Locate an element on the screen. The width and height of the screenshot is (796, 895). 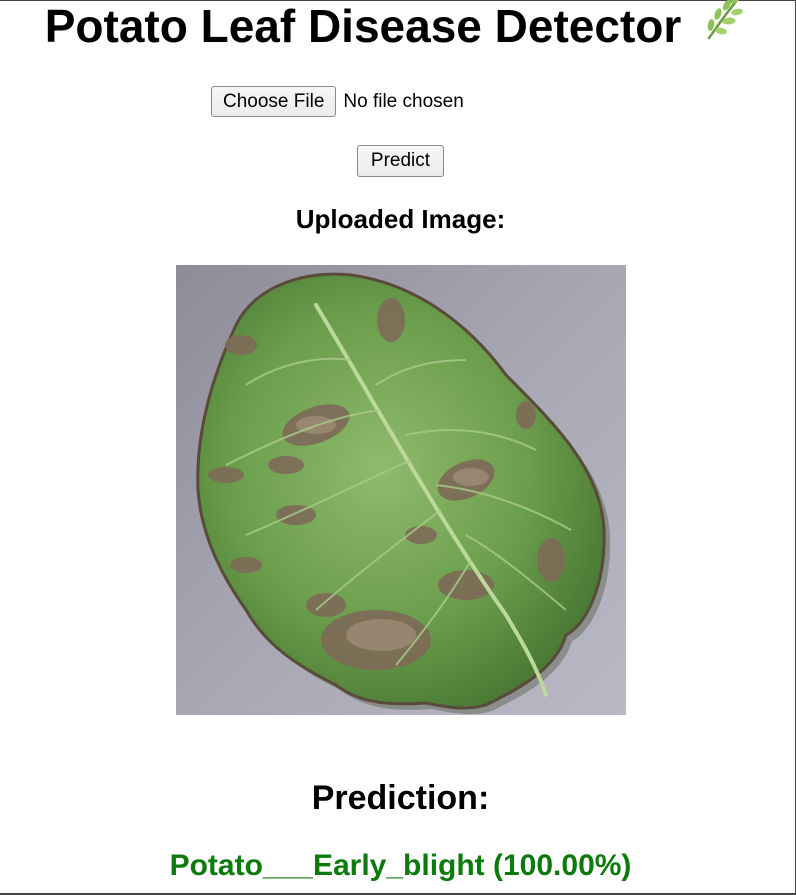
file-upload: Choose File No file chosen is located at coordinates (337, 101).